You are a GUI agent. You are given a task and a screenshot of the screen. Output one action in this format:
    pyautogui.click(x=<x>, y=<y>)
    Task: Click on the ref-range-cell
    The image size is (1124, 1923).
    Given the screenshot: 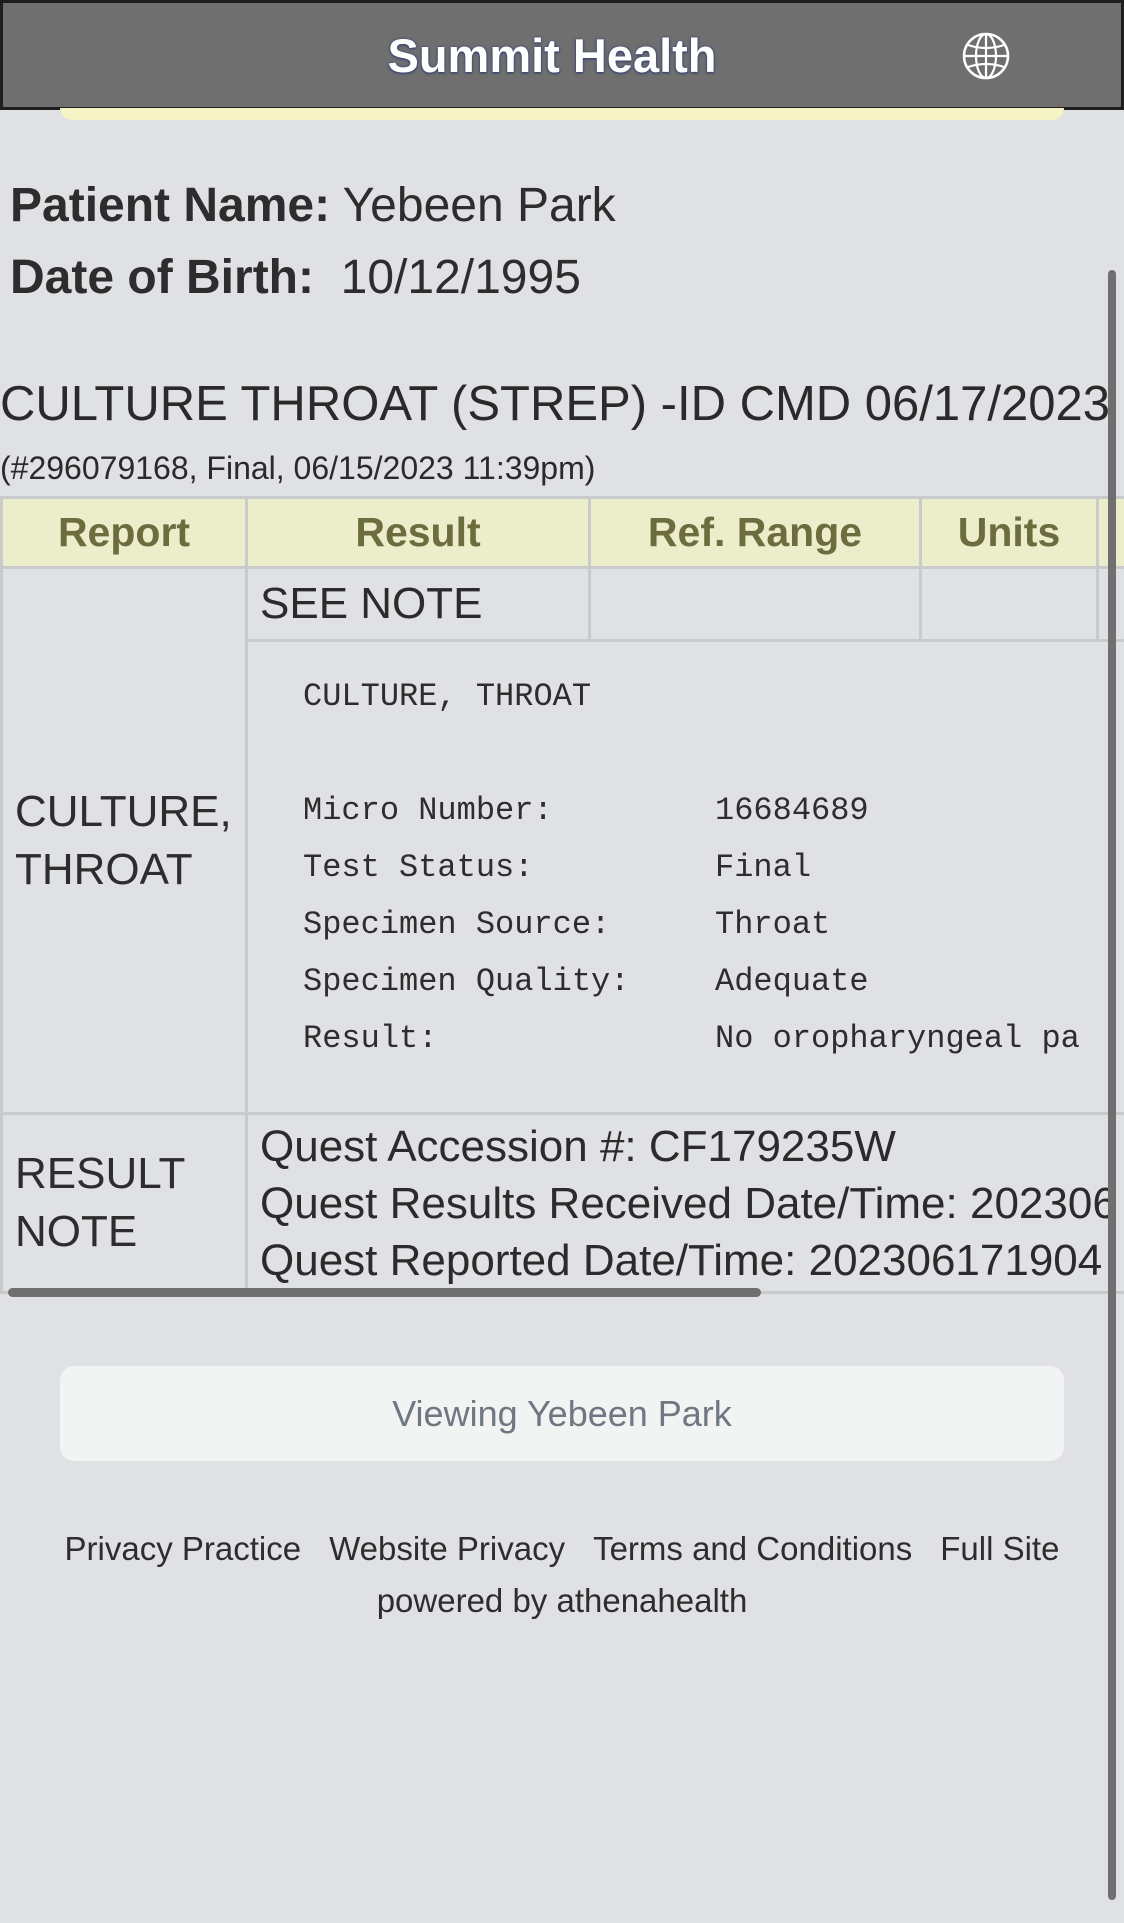 What is the action you would take?
    pyautogui.click(x=755, y=604)
    